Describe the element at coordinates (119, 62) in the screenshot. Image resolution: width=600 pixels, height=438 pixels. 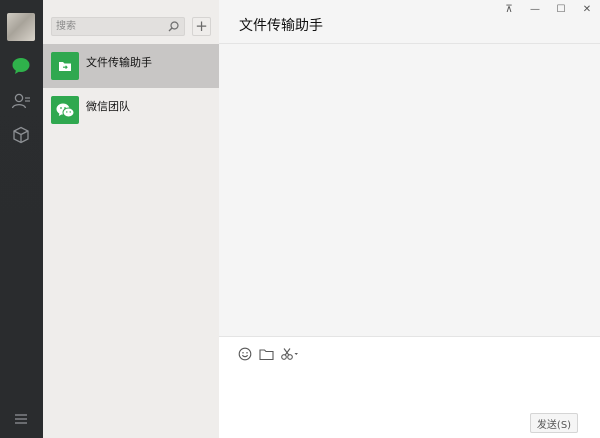
I see `chat-item-name: 文件传输助手` at that location.